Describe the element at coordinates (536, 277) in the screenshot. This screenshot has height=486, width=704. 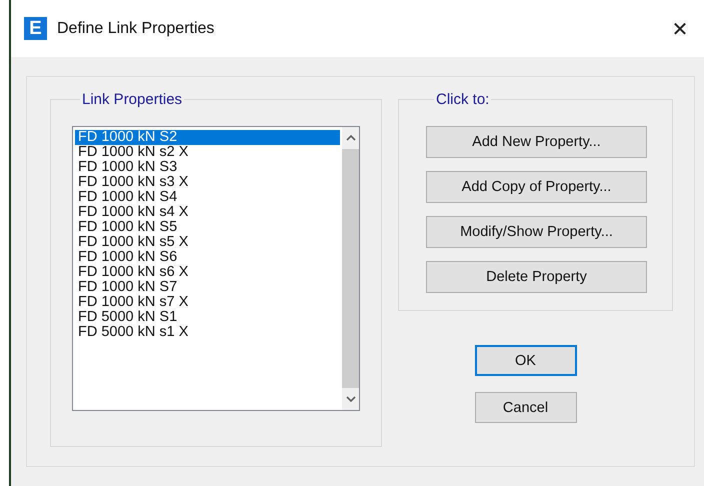
I see `action-button: Delete Property` at that location.